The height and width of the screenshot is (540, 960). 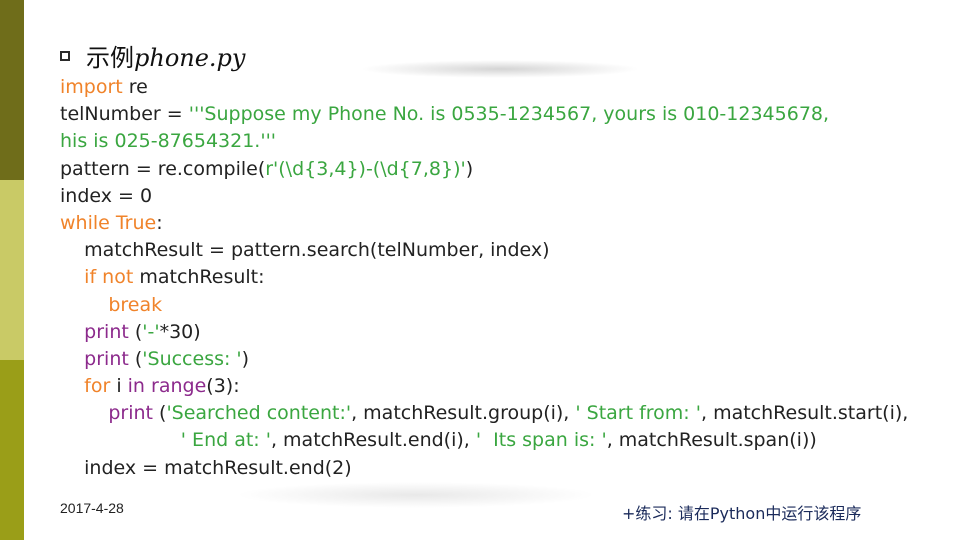 I want to click on code-token: :, so click(x=159, y=222).